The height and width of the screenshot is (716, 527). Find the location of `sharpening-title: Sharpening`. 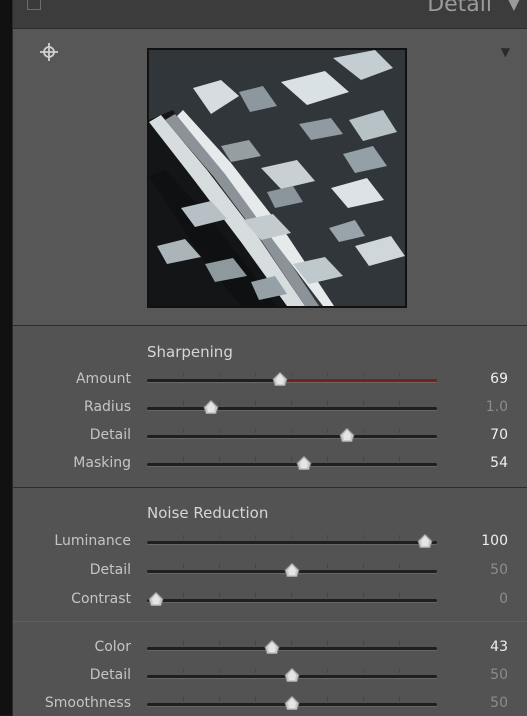

sharpening-title: Sharpening is located at coordinates (190, 352).